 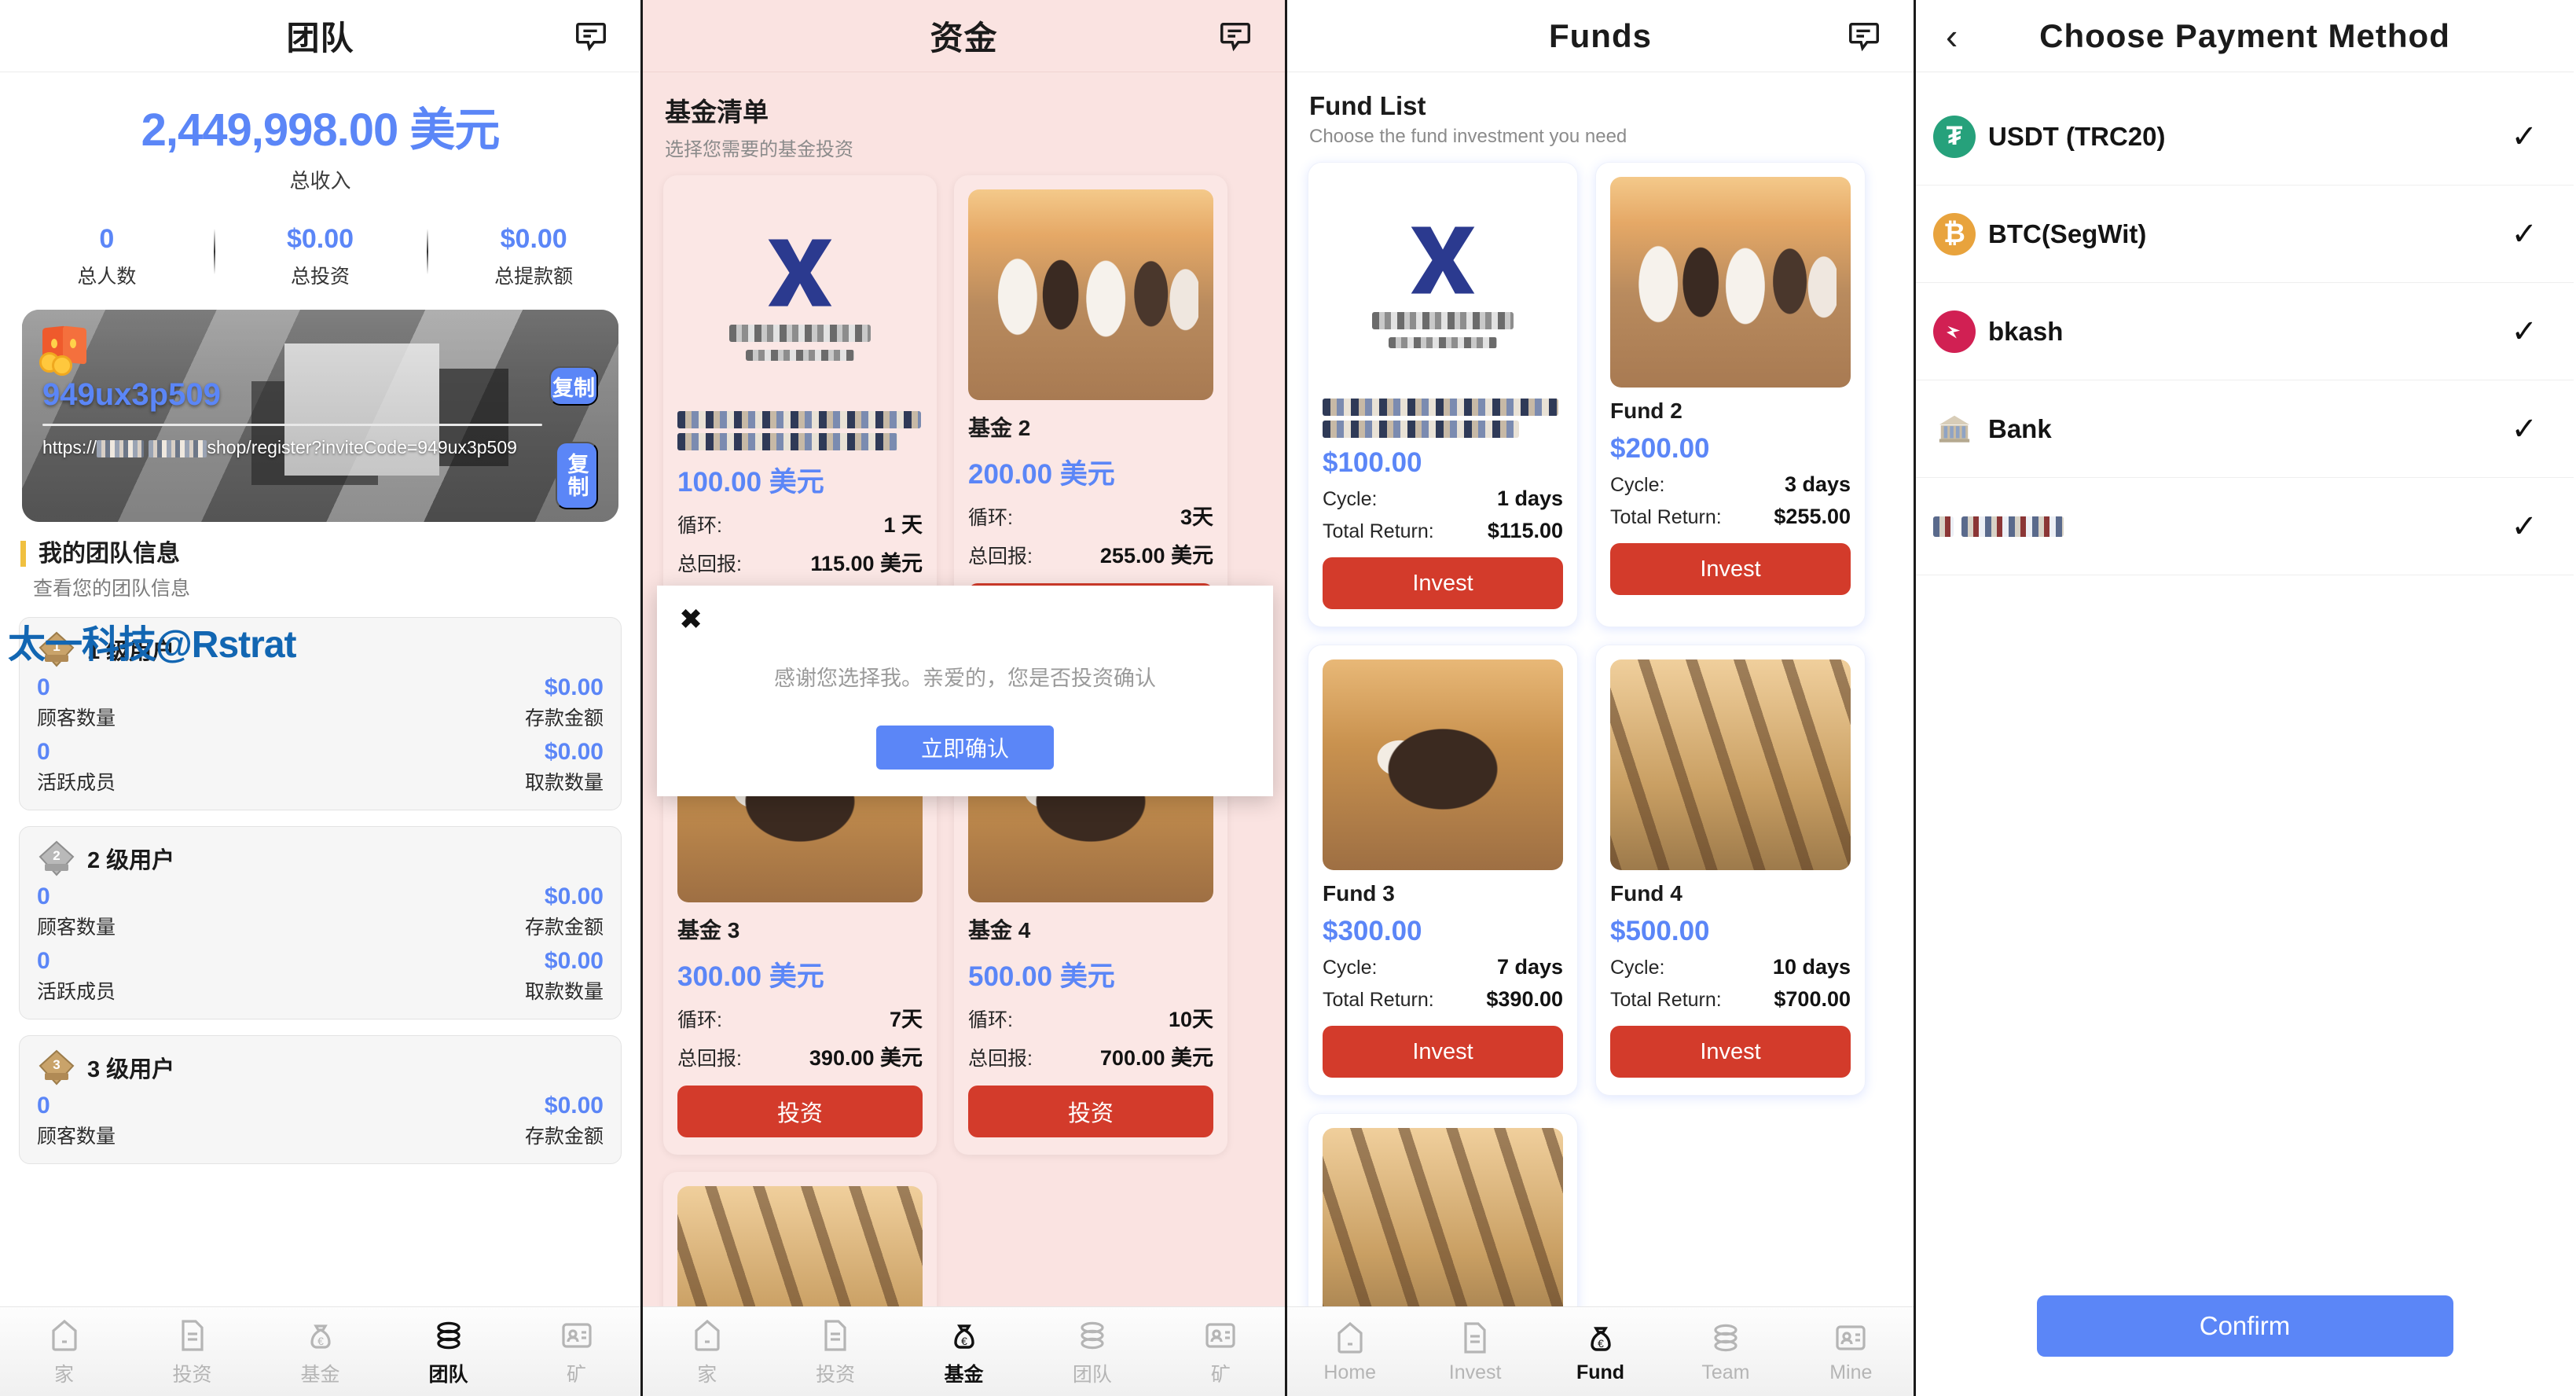 I want to click on nav-item-team: 团队, so click(x=448, y=1351).